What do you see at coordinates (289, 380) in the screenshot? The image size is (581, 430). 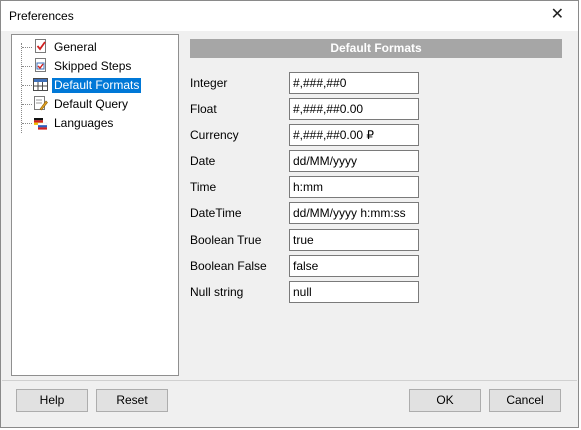 I see `footer-divider` at bounding box center [289, 380].